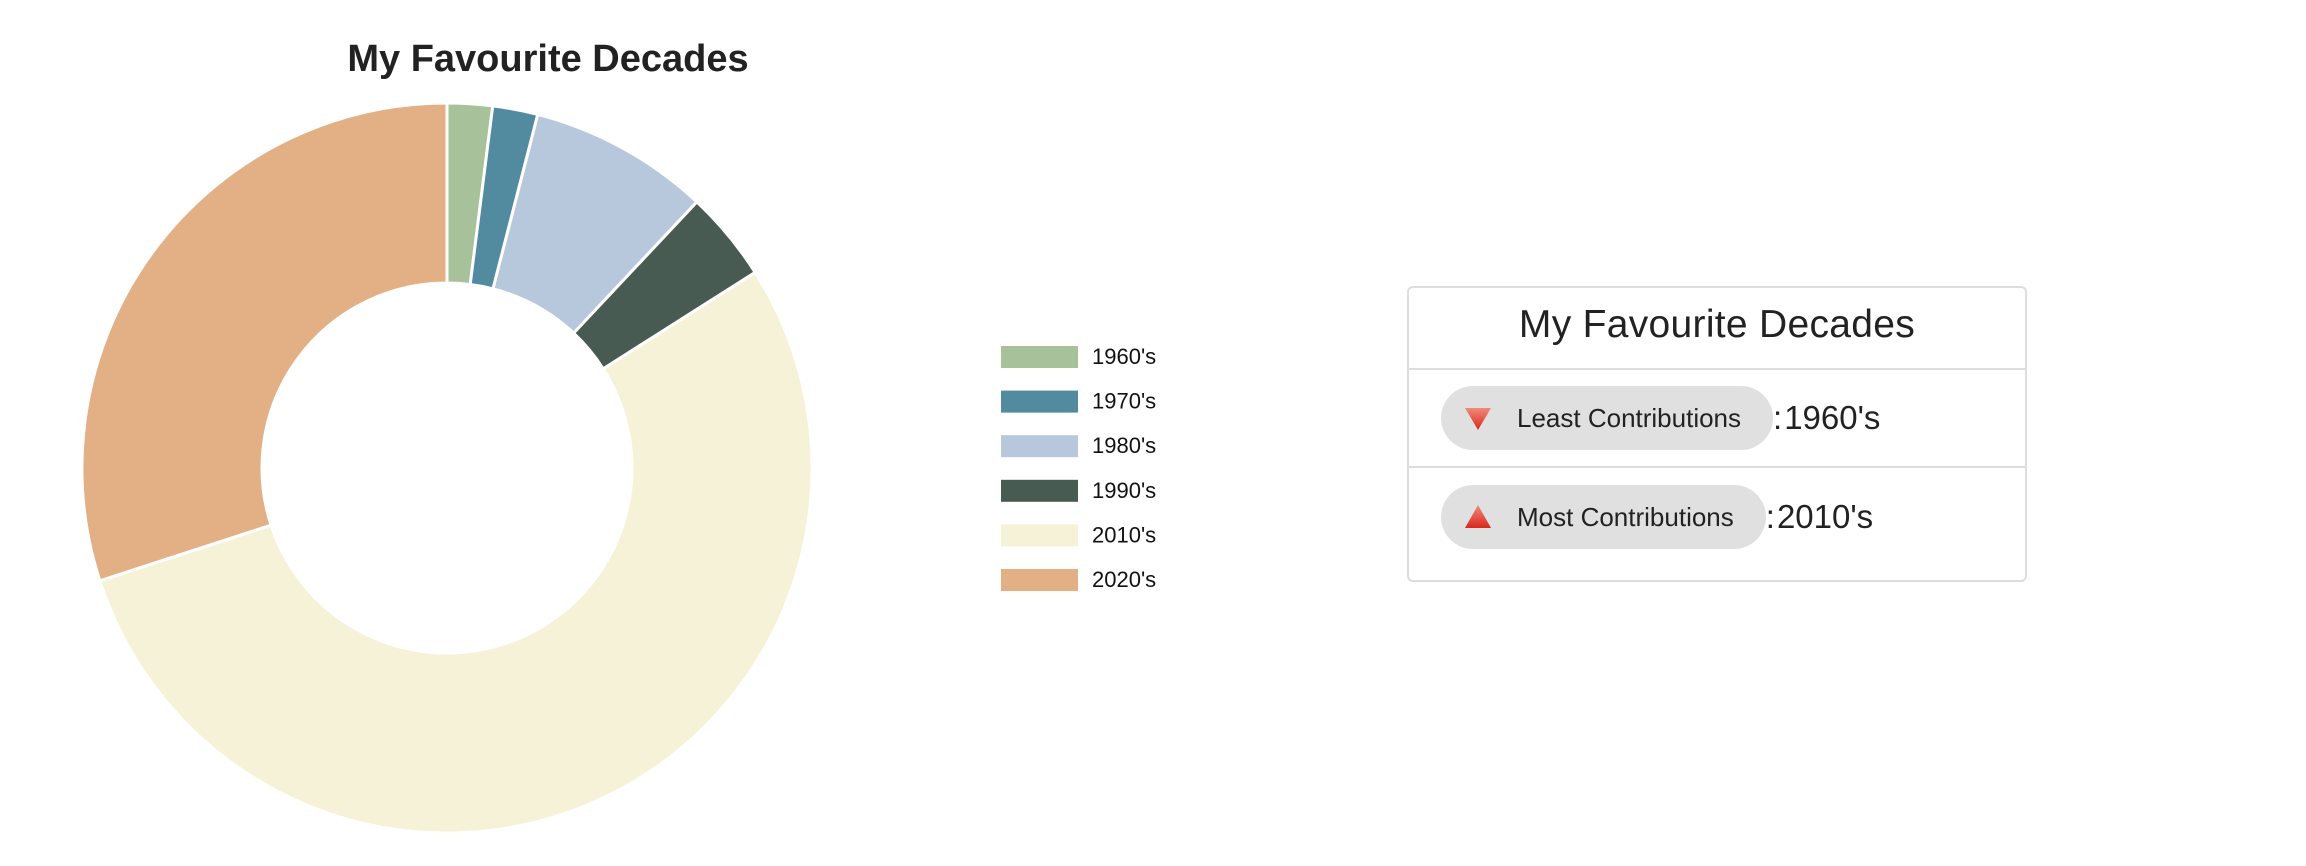 The width and height of the screenshot is (2306, 866). What do you see at coordinates (1078, 468) in the screenshot?
I see `chart-legend: 1960's 1970's 1980's 1990's 2010's 2020's` at bounding box center [1078, 468].